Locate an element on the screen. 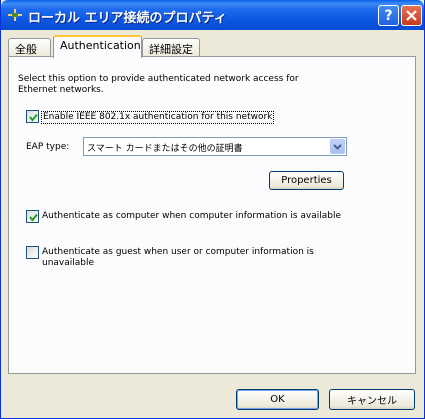 The height and width of the screenshot is (419, 425). eap-type-value: スマート カードまたはその他の証明書 is located at coordinates (165, 149).